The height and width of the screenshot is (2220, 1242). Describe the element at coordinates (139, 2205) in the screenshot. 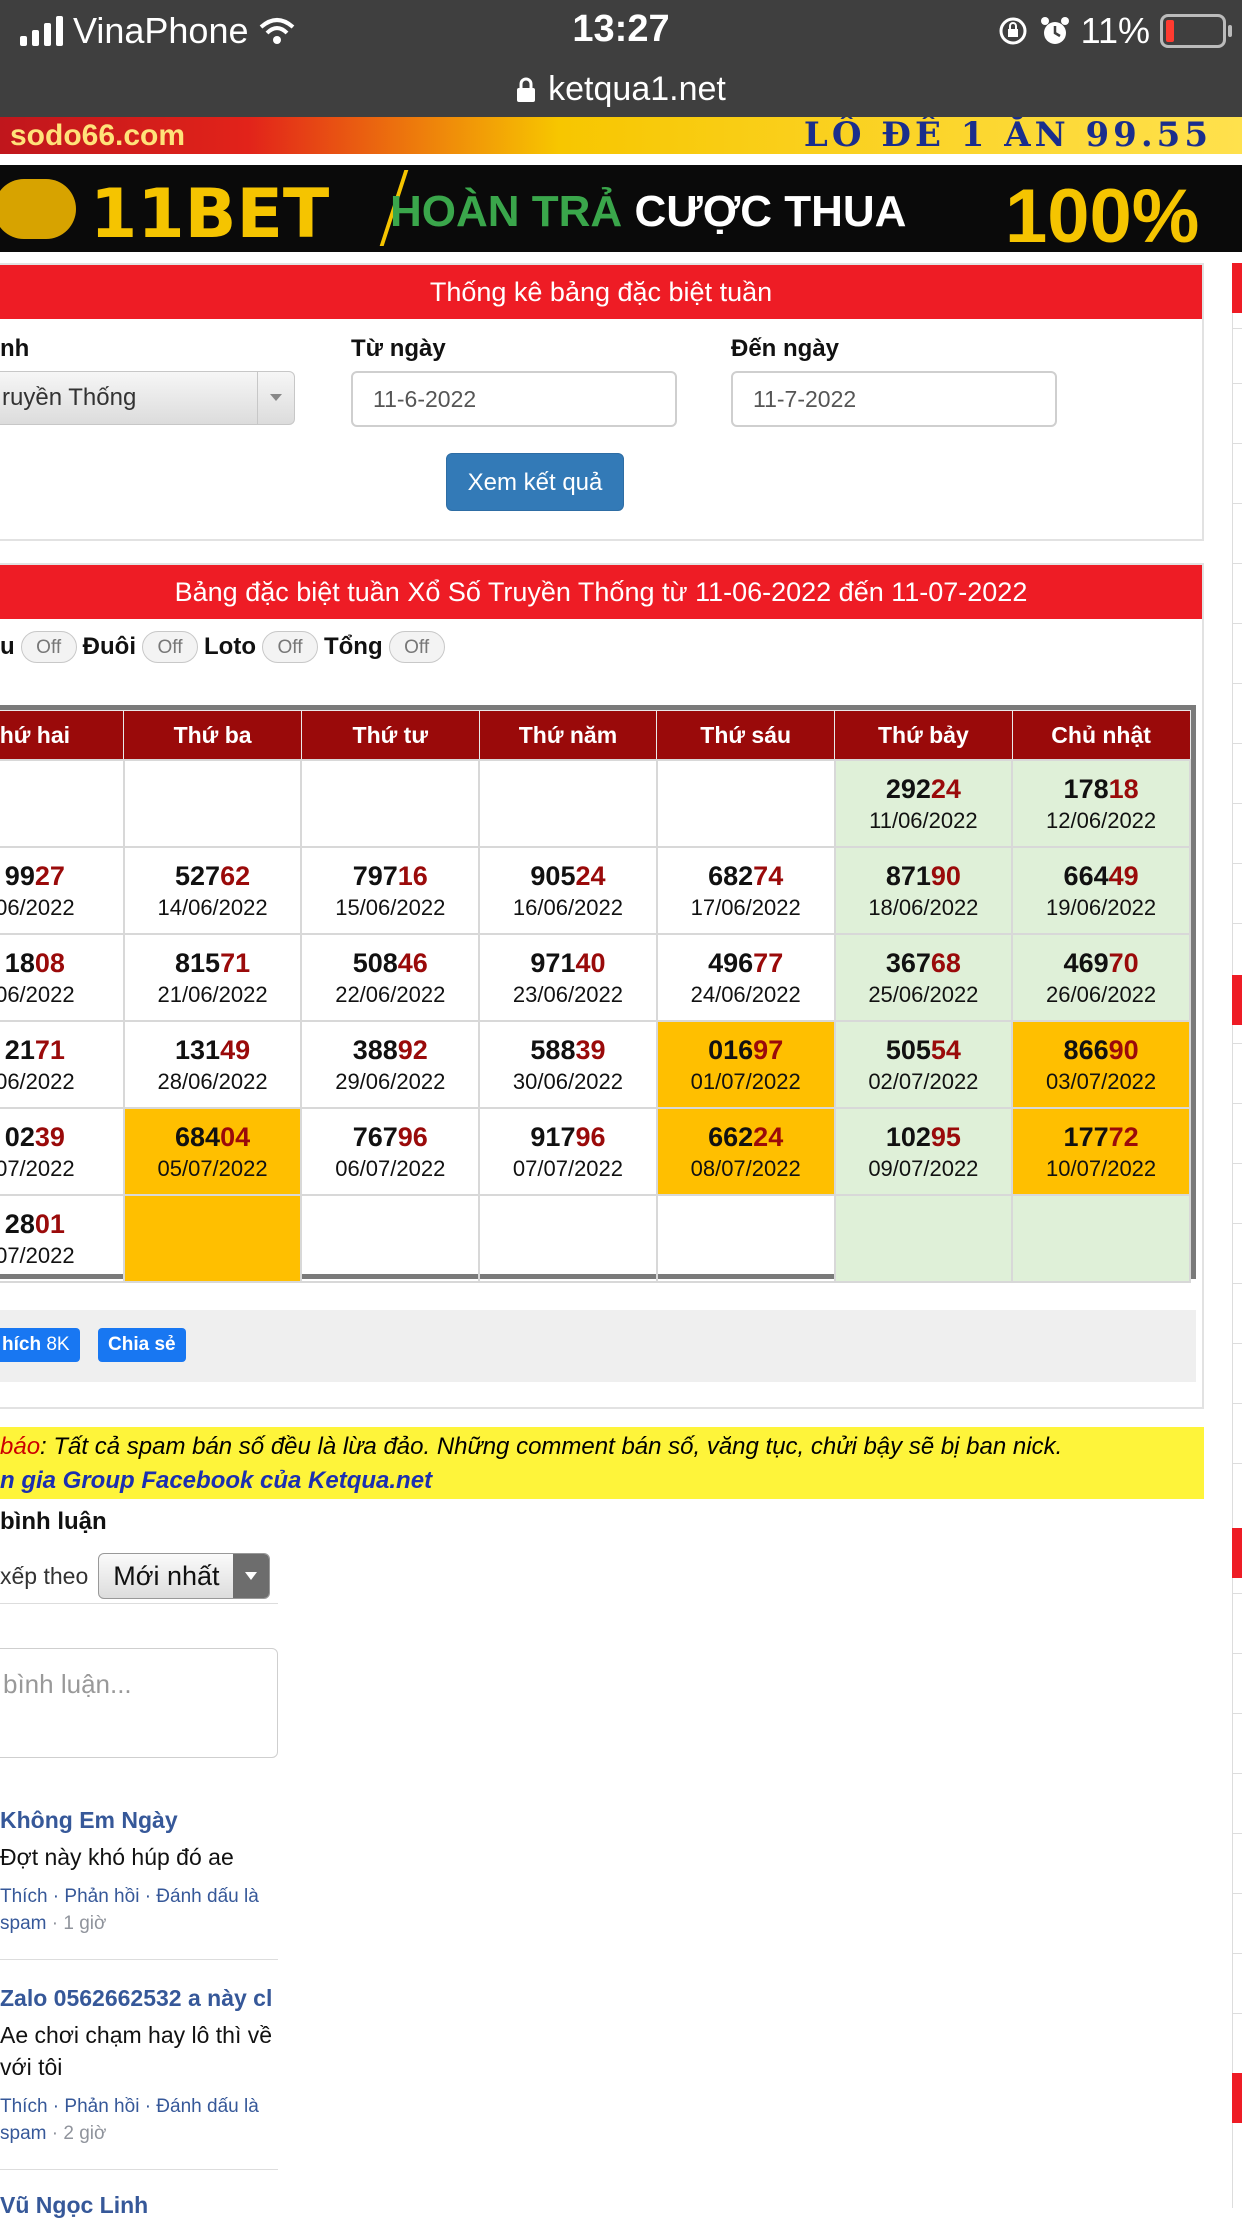

I see `comment-author: Vũ Ngọc Linh` at that location.